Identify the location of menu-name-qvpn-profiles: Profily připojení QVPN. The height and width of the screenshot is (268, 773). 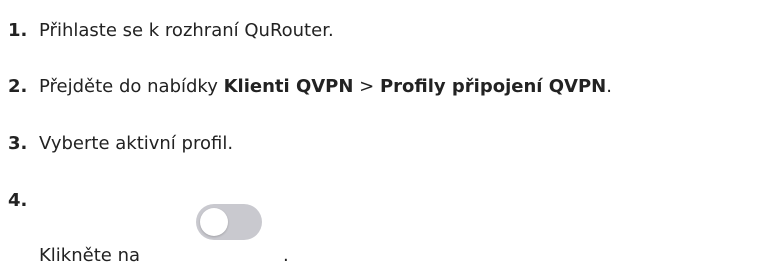
(493, 86).